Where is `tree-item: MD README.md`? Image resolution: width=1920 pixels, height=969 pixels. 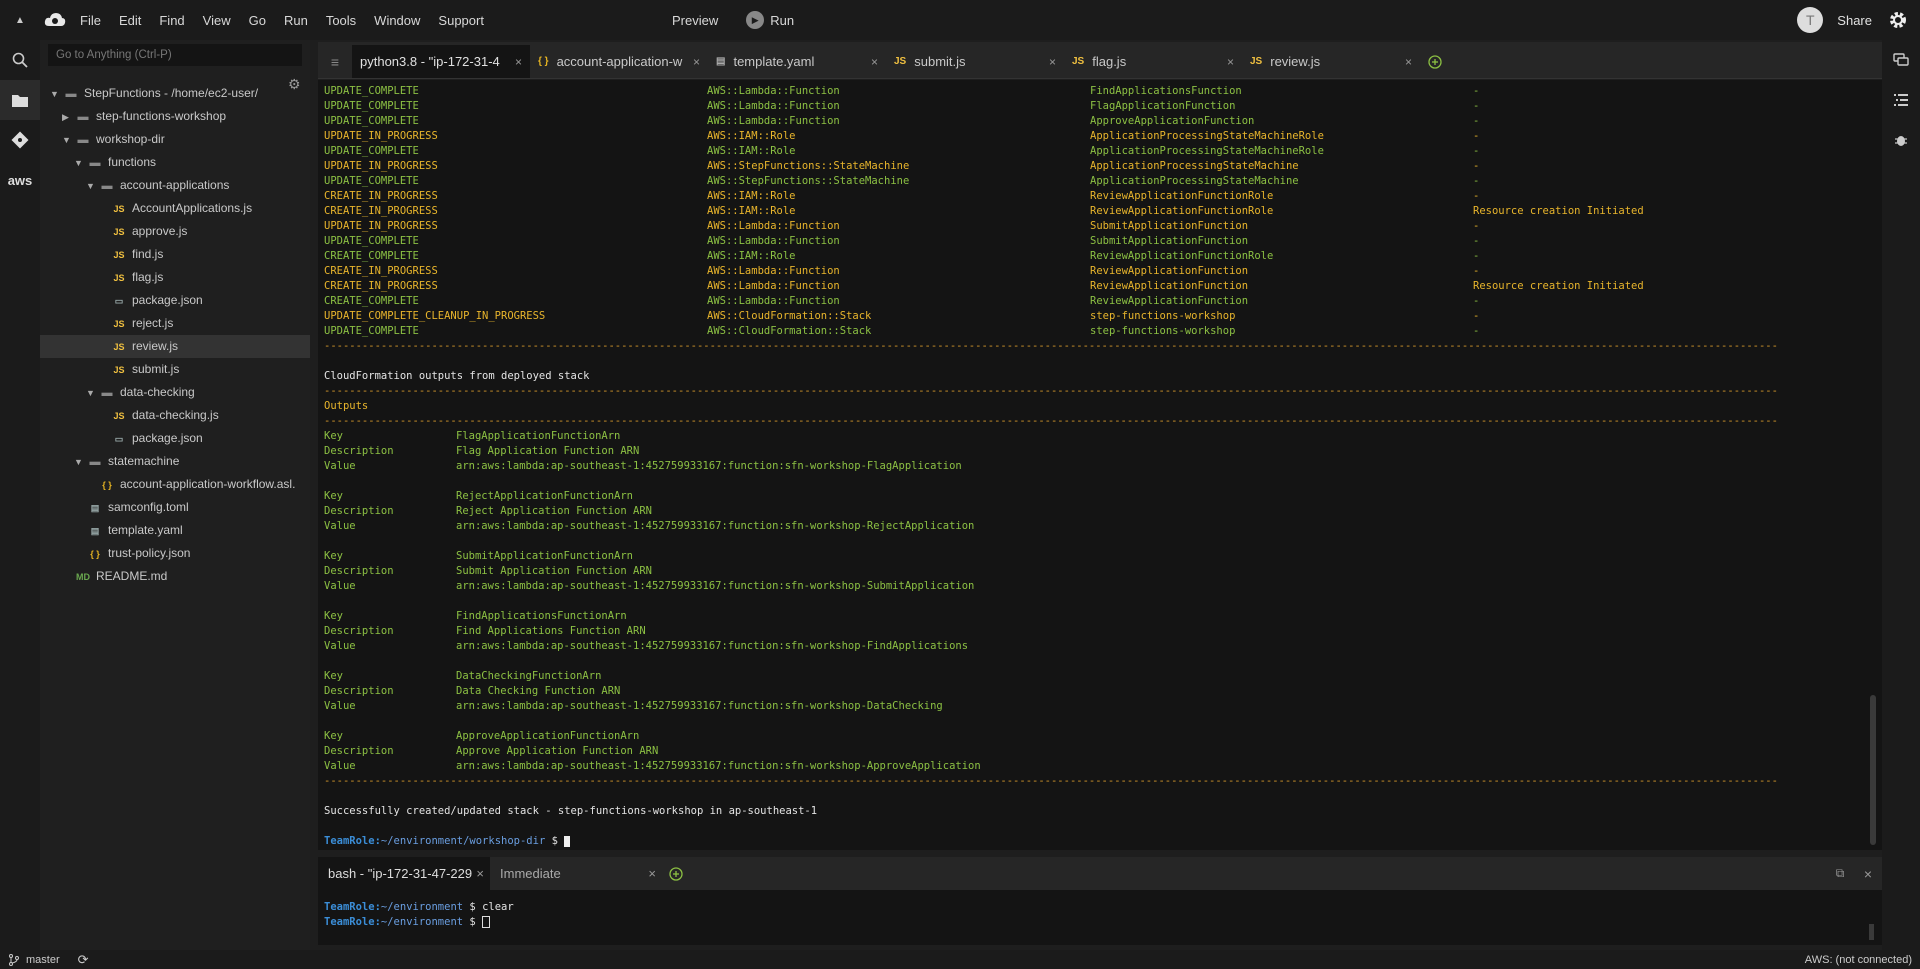 tree-item: MD README.md is located at coordinates (175, 576).